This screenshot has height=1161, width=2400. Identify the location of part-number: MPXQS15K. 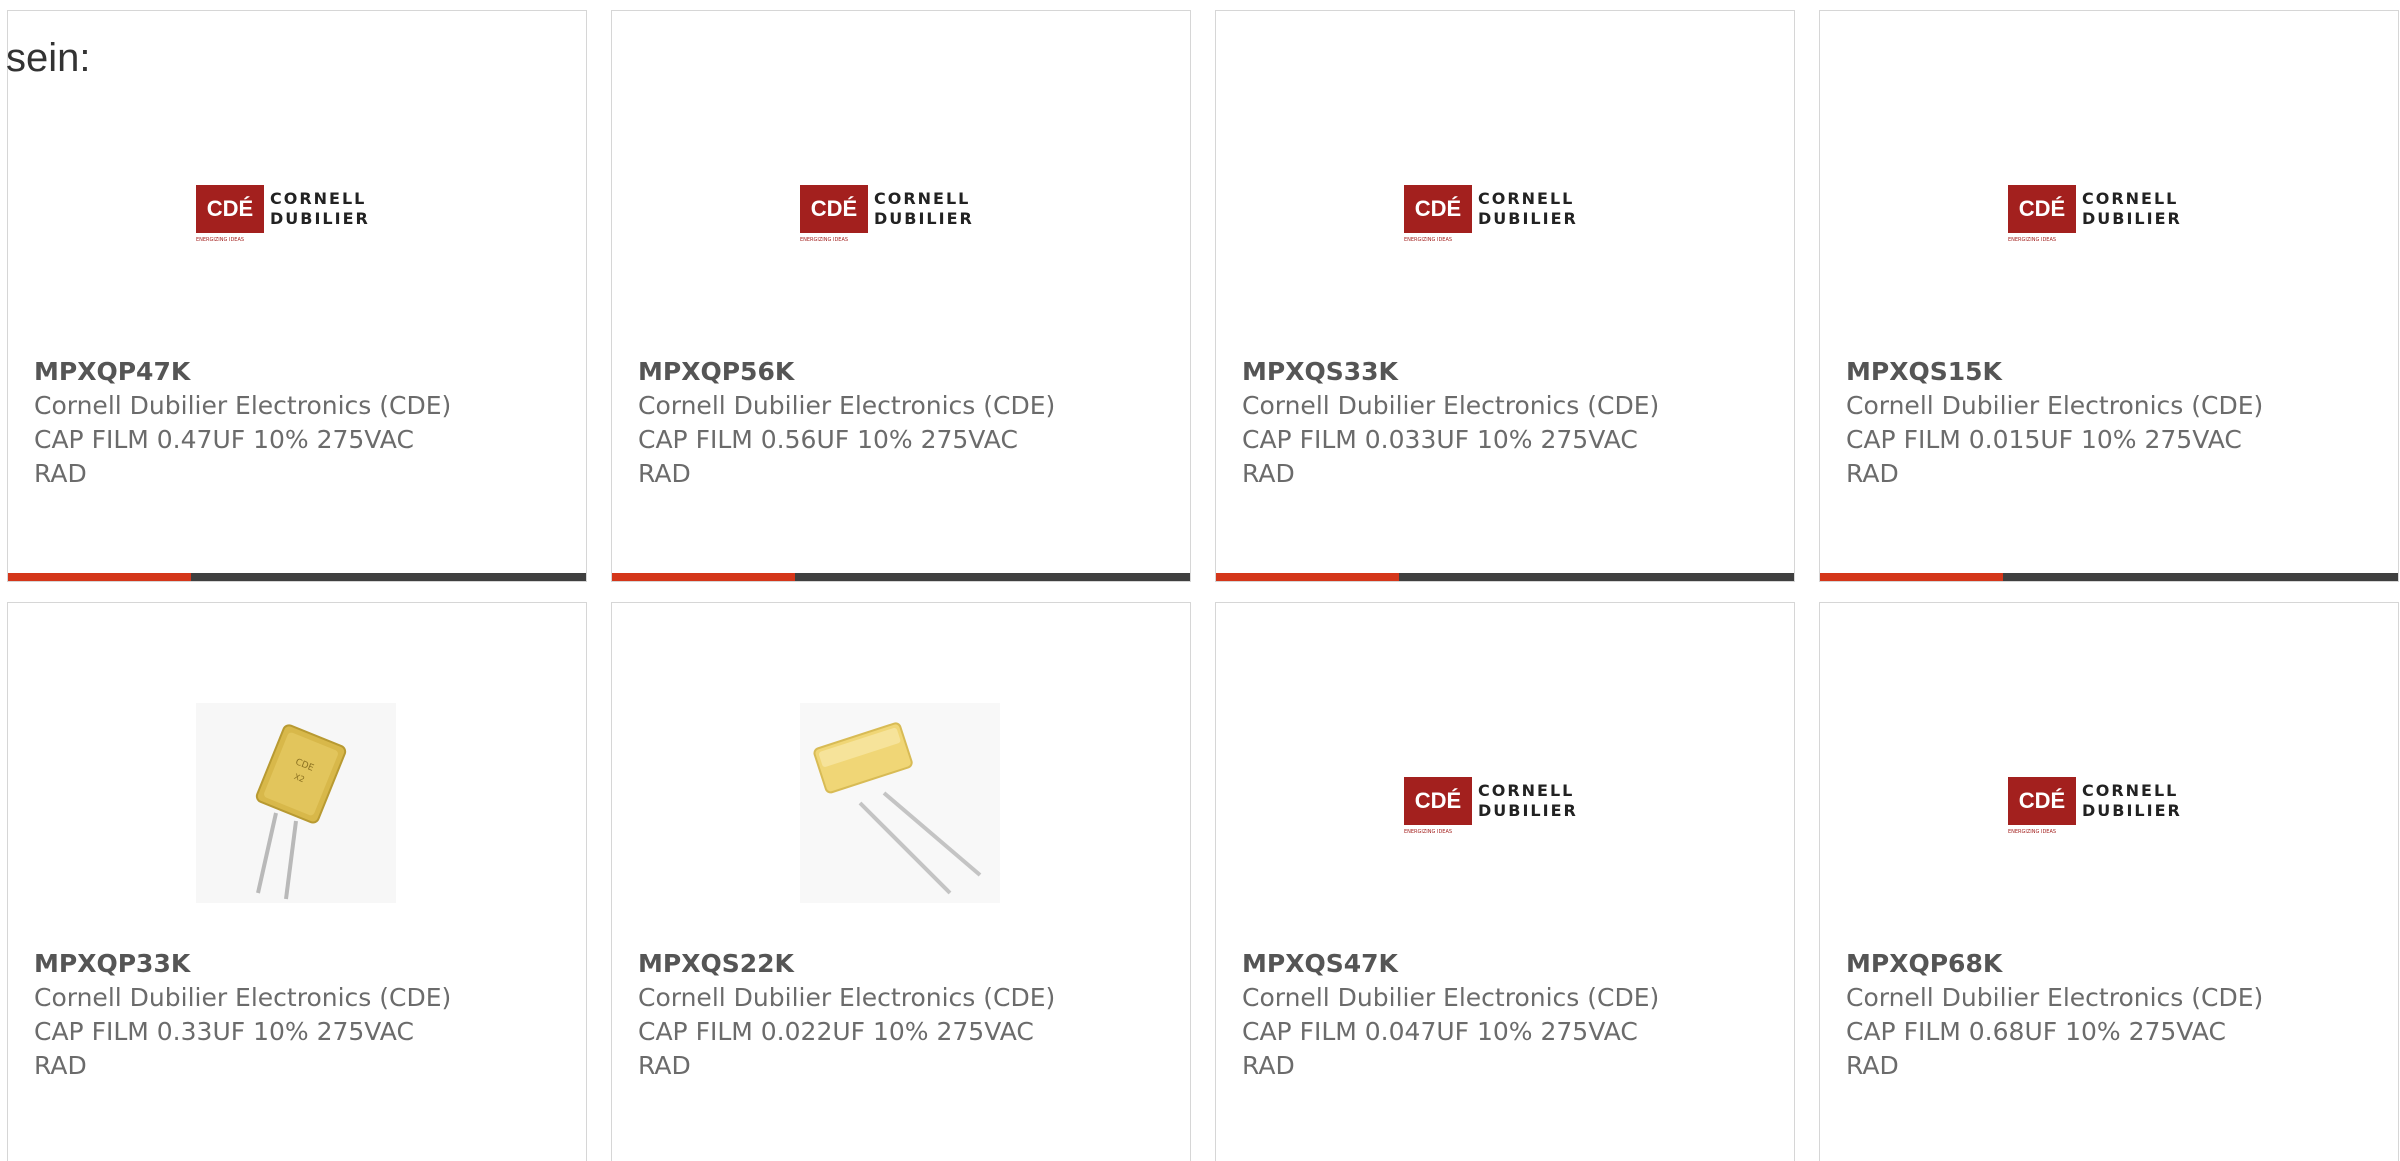
(2112, 372).